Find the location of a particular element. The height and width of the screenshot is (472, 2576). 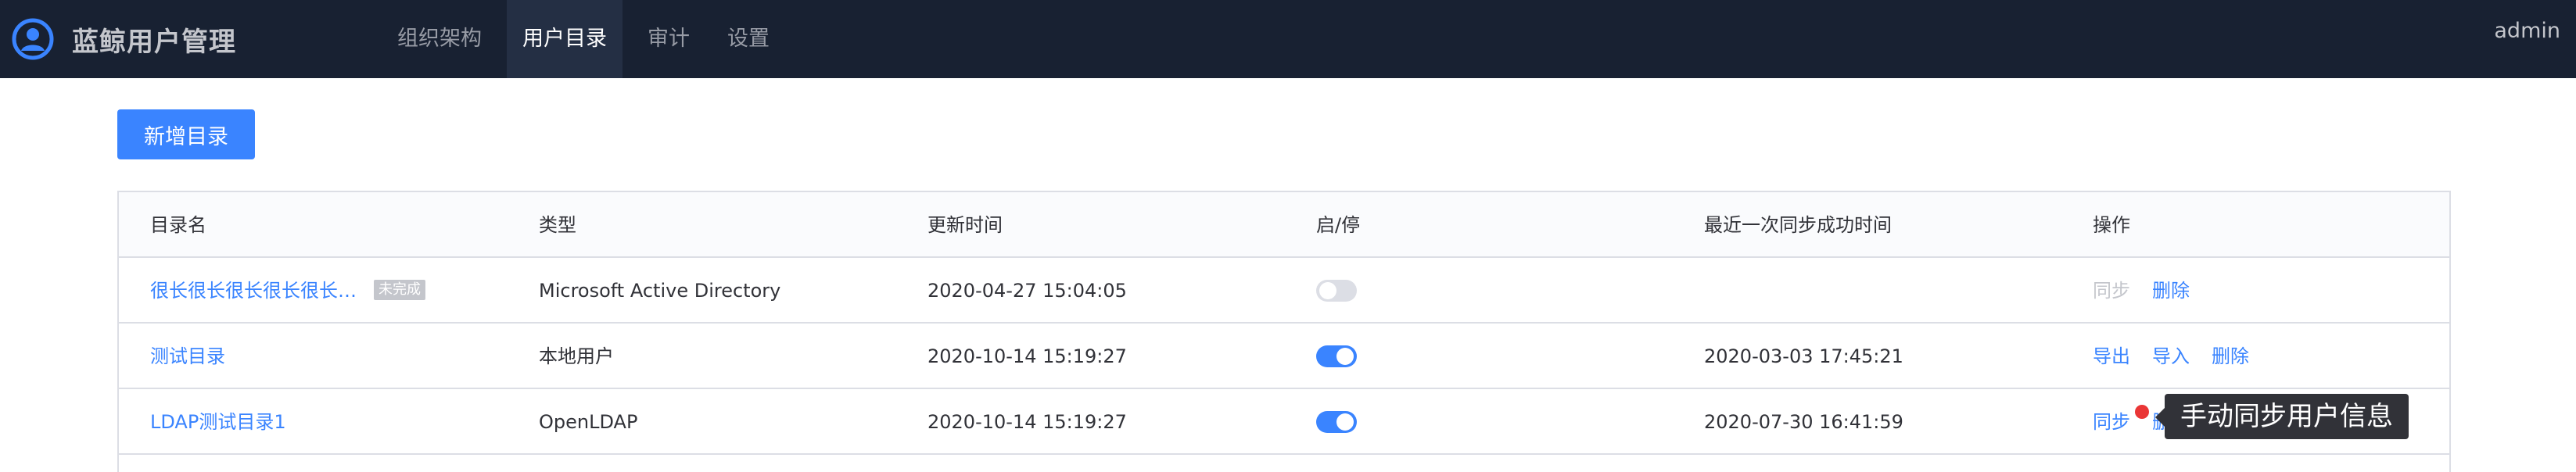

directory-name-link: LDAP测试目录1 is located at coordinates (218, 422).